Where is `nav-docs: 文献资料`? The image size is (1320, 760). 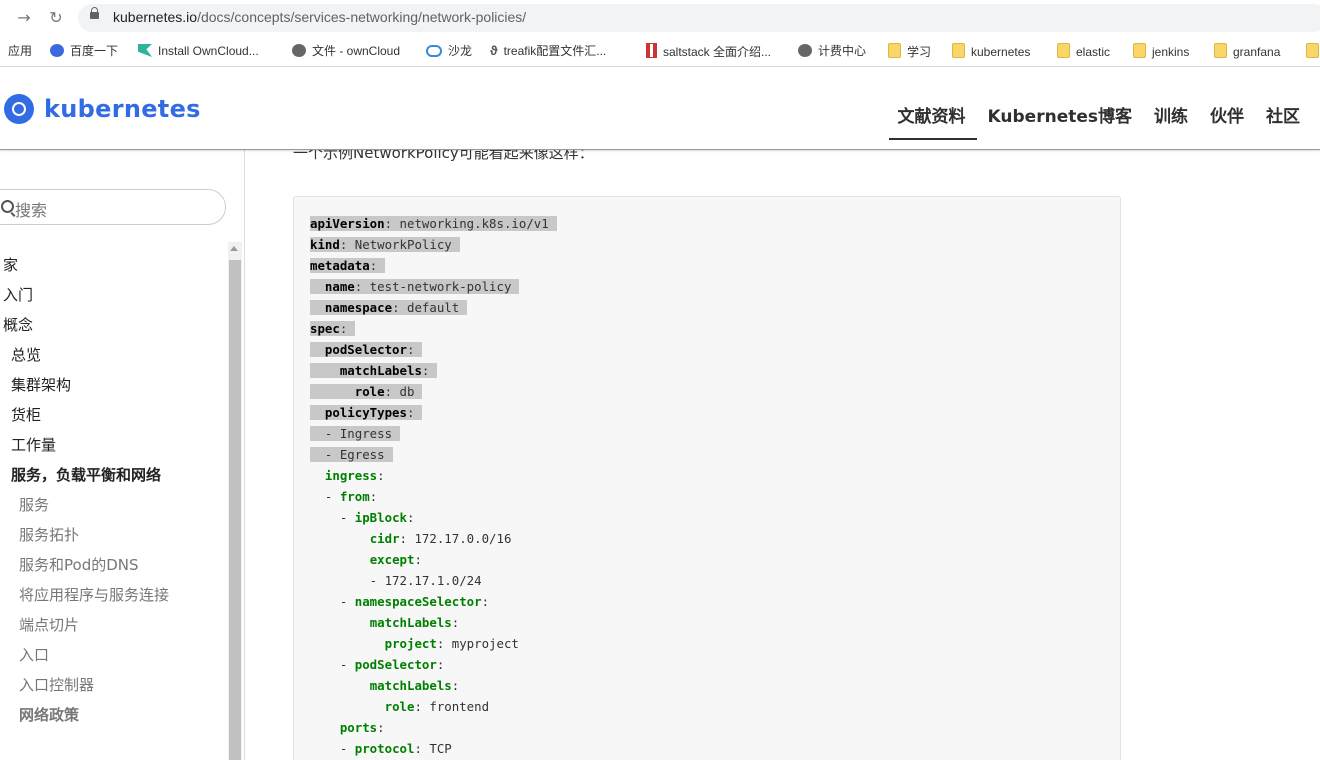 nav-docs: 文献资料 is located at coordinates (932, 117).